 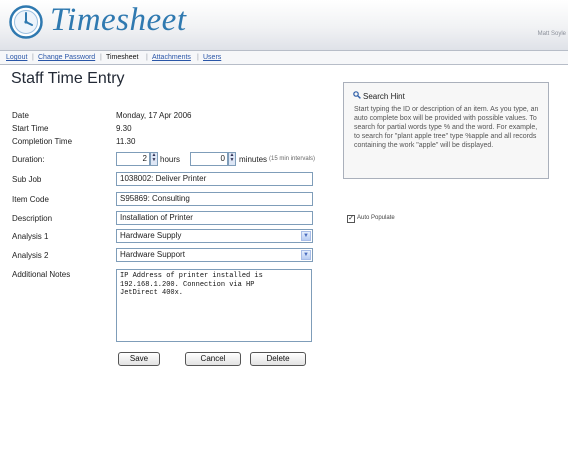 What do you see at coordinates (30, 255) in the screenshot?
I see `analysis-2-label: Analysis 2` at bounding box center [30, 255].